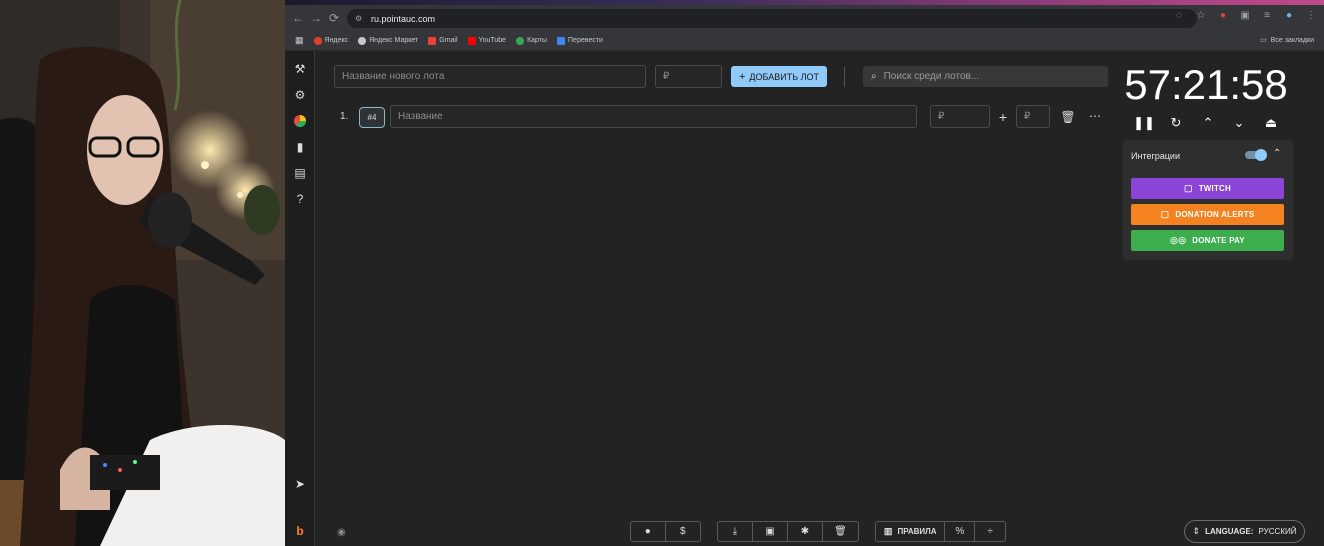 The width and height of the screenshot is (1324, 546). Describe the element at coordinates (1188, 188) in the screenshot. I see `twitch-icon: ▢` at that location.